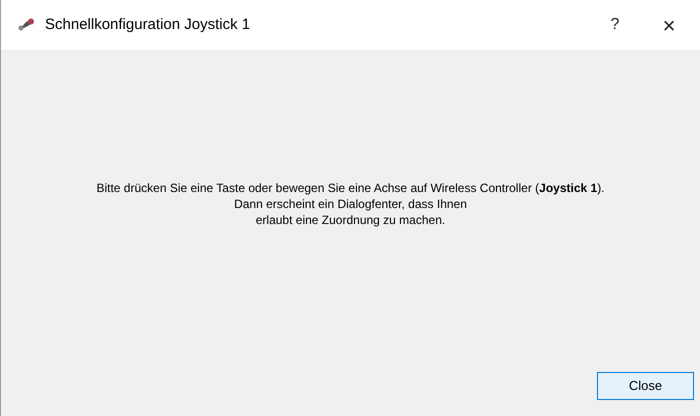 The width and height of the screenshot is (700, 416). What do you see at coordinates (147, 24) in the screenshot?
I see `window-title: Schnellkonfiguration Joystick 1` at bounding box center [147, 24].